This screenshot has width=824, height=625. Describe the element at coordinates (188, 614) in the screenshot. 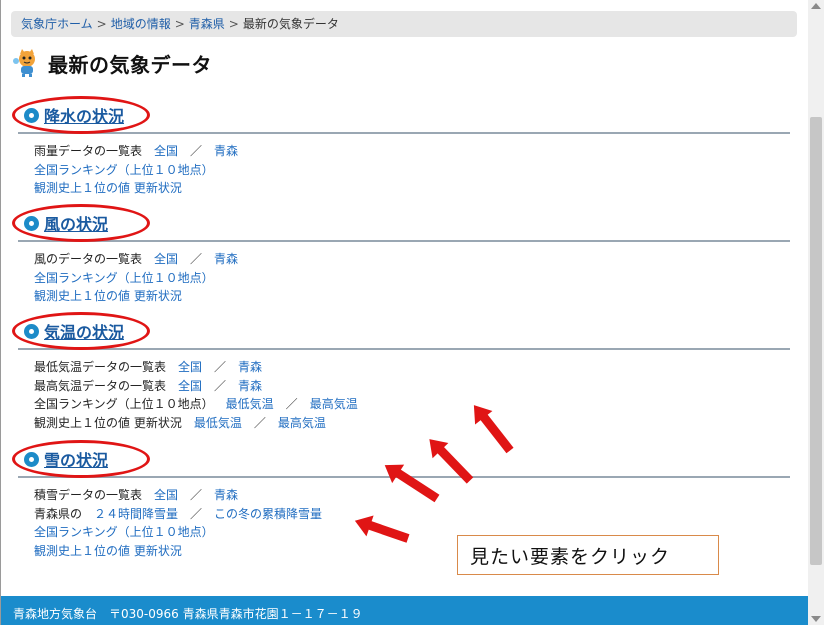

I see `footer-address: 青森地方気象台 〒030-0966 青森県青森市花園１－１７－１９` at that location.